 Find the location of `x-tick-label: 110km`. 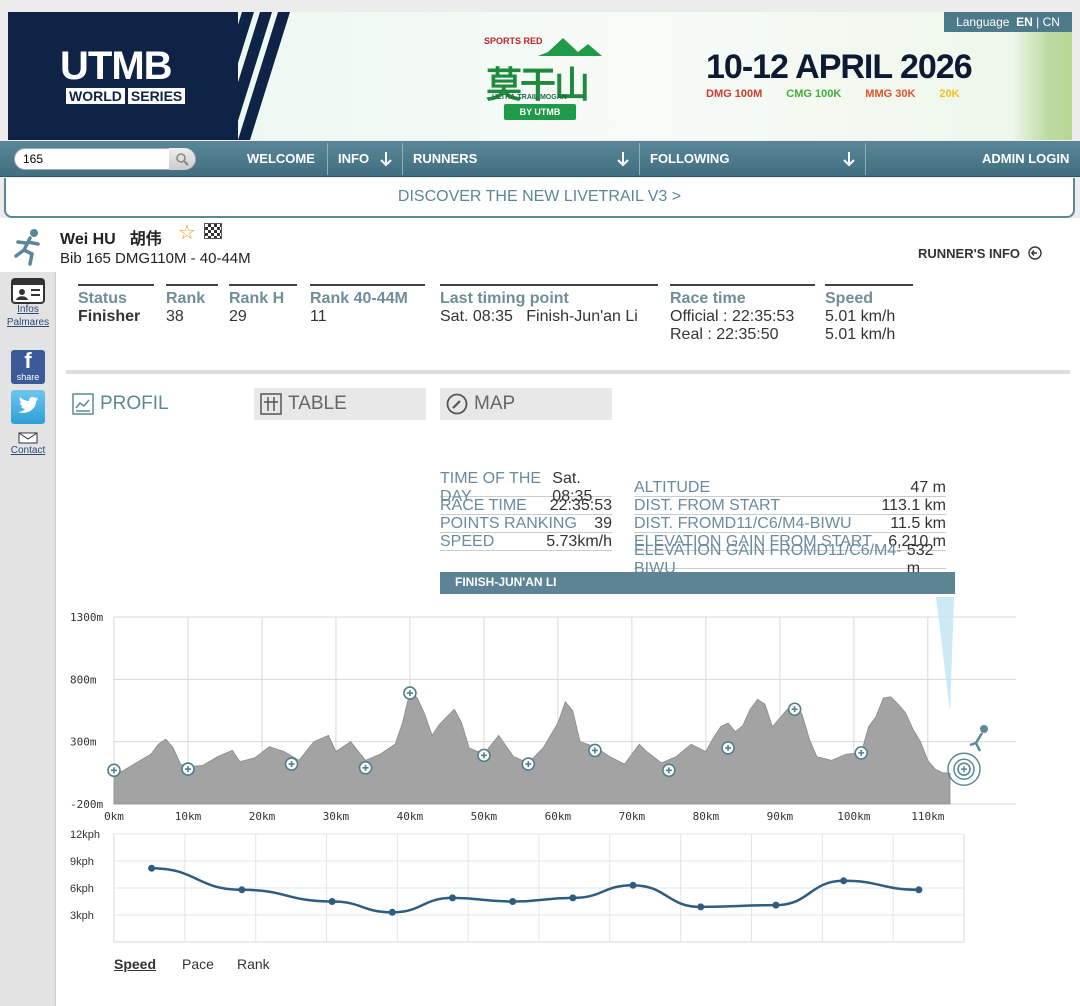

x-tick-label: 110km is located at coordinates (927, 816).